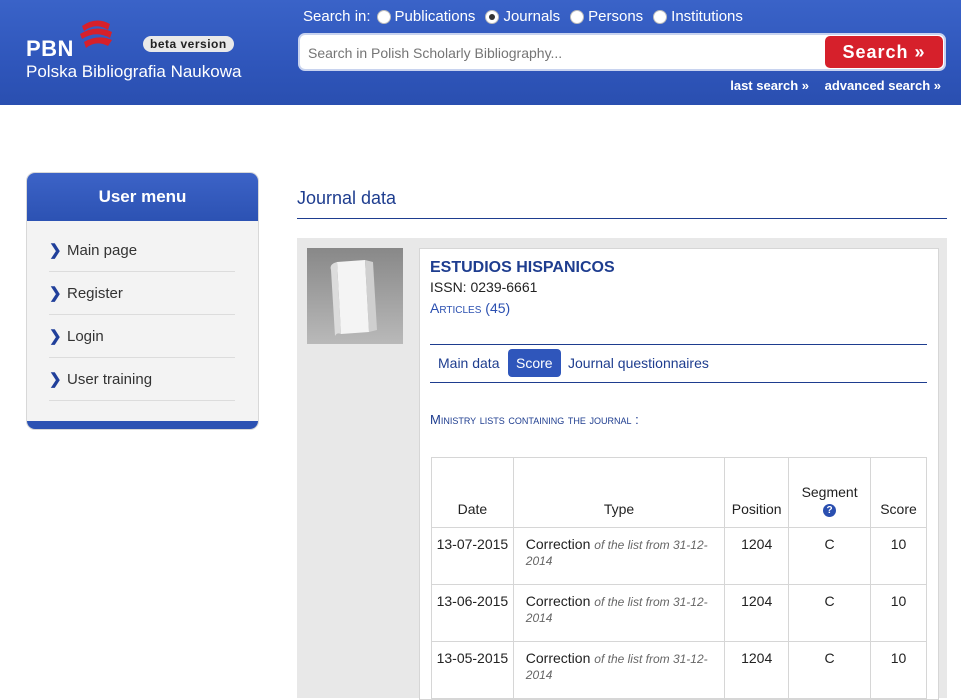  I want to click on col-score: Score, so click(898, 492).